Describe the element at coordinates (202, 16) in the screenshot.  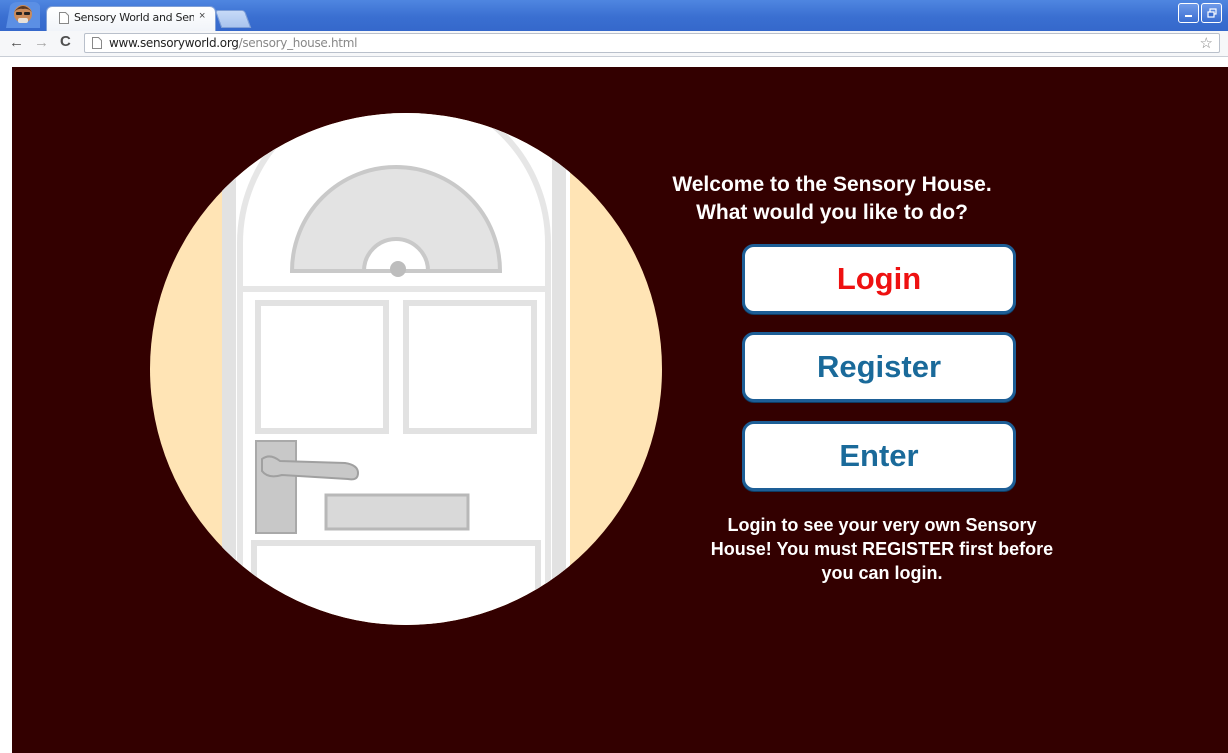
I see `tab-close-button: ×` at that location.